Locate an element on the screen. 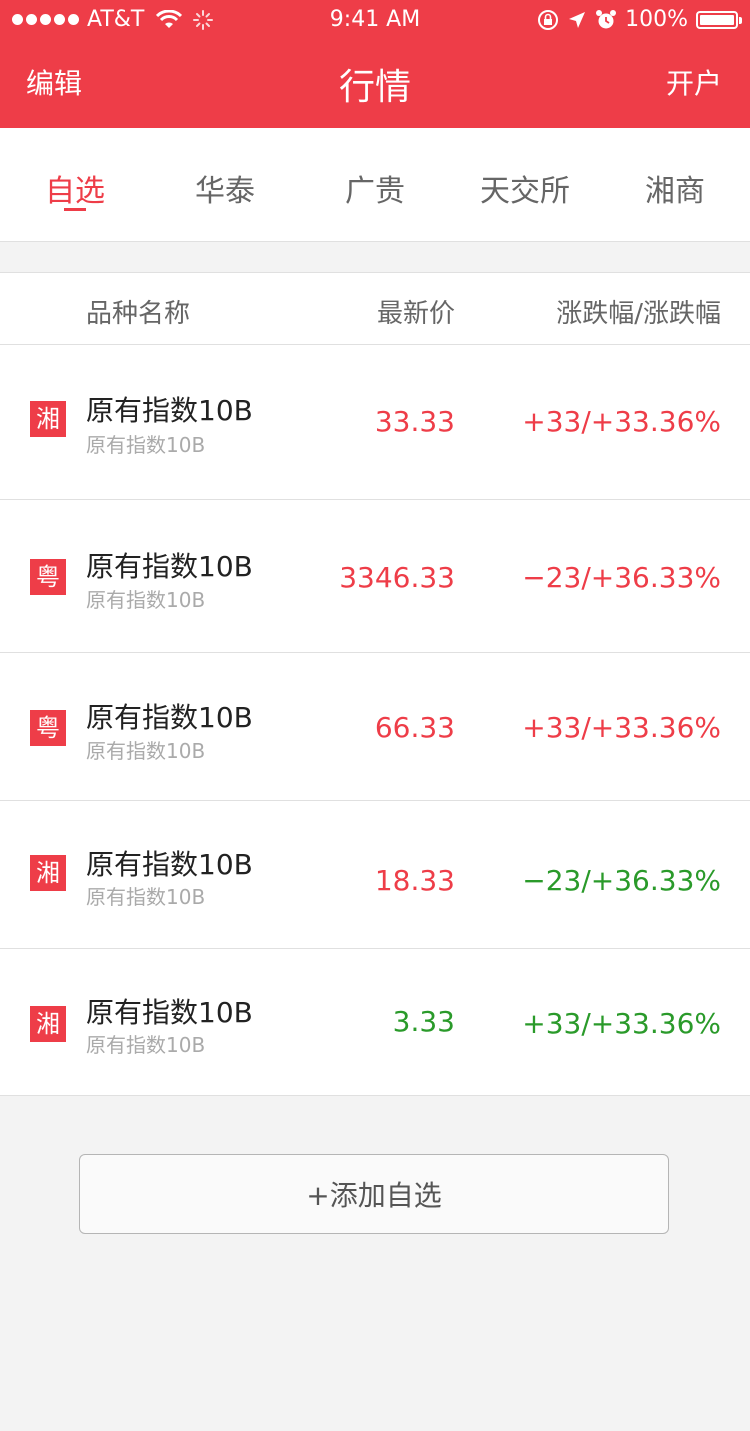  location-arrow-icon is located at coordinates (577, 19).